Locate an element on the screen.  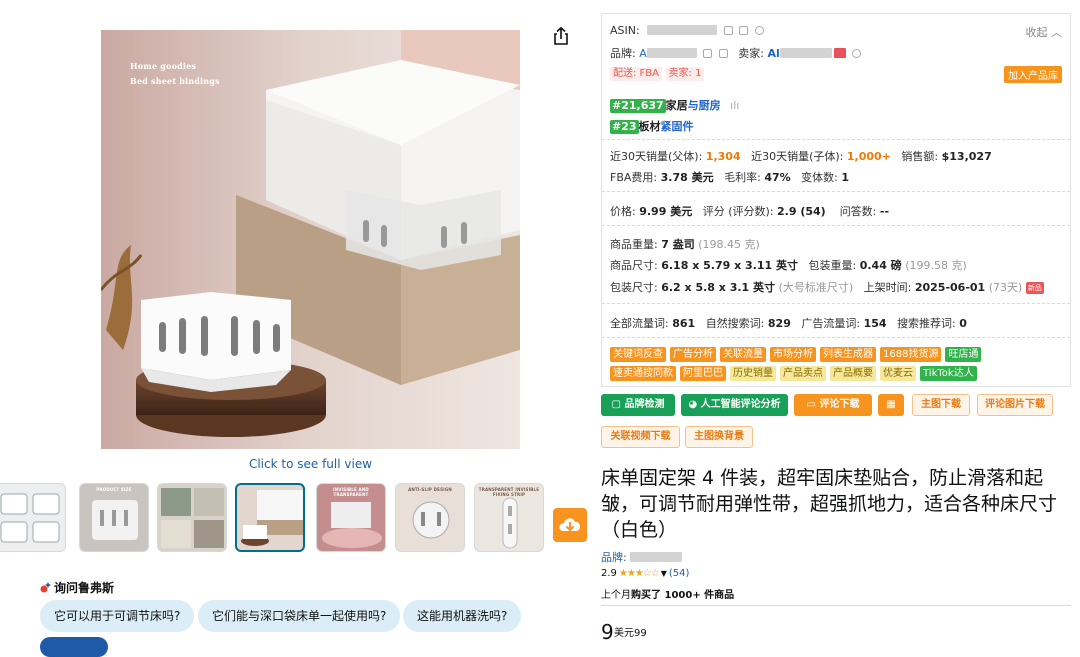
bar-chart-icon: ılı is located at coordinates (734, 105).